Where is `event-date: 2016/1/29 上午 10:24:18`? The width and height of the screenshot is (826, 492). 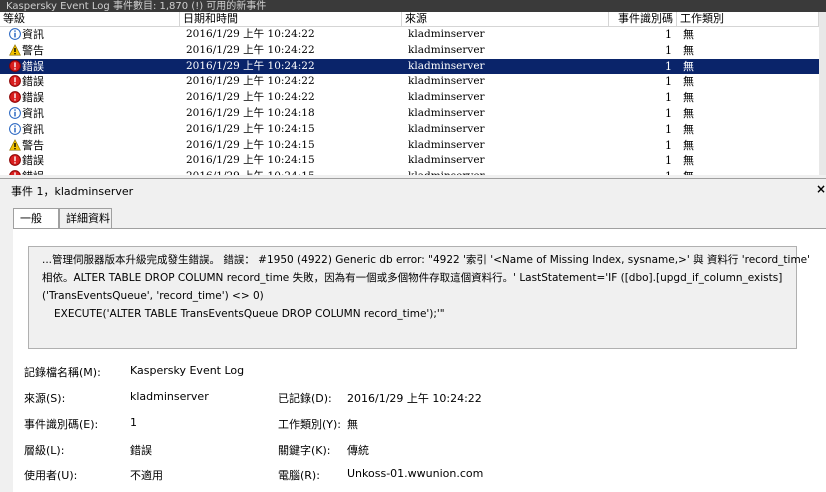
event-date: 2016/1/29 上午 10:24:18 is located at coordinates (250, 112).